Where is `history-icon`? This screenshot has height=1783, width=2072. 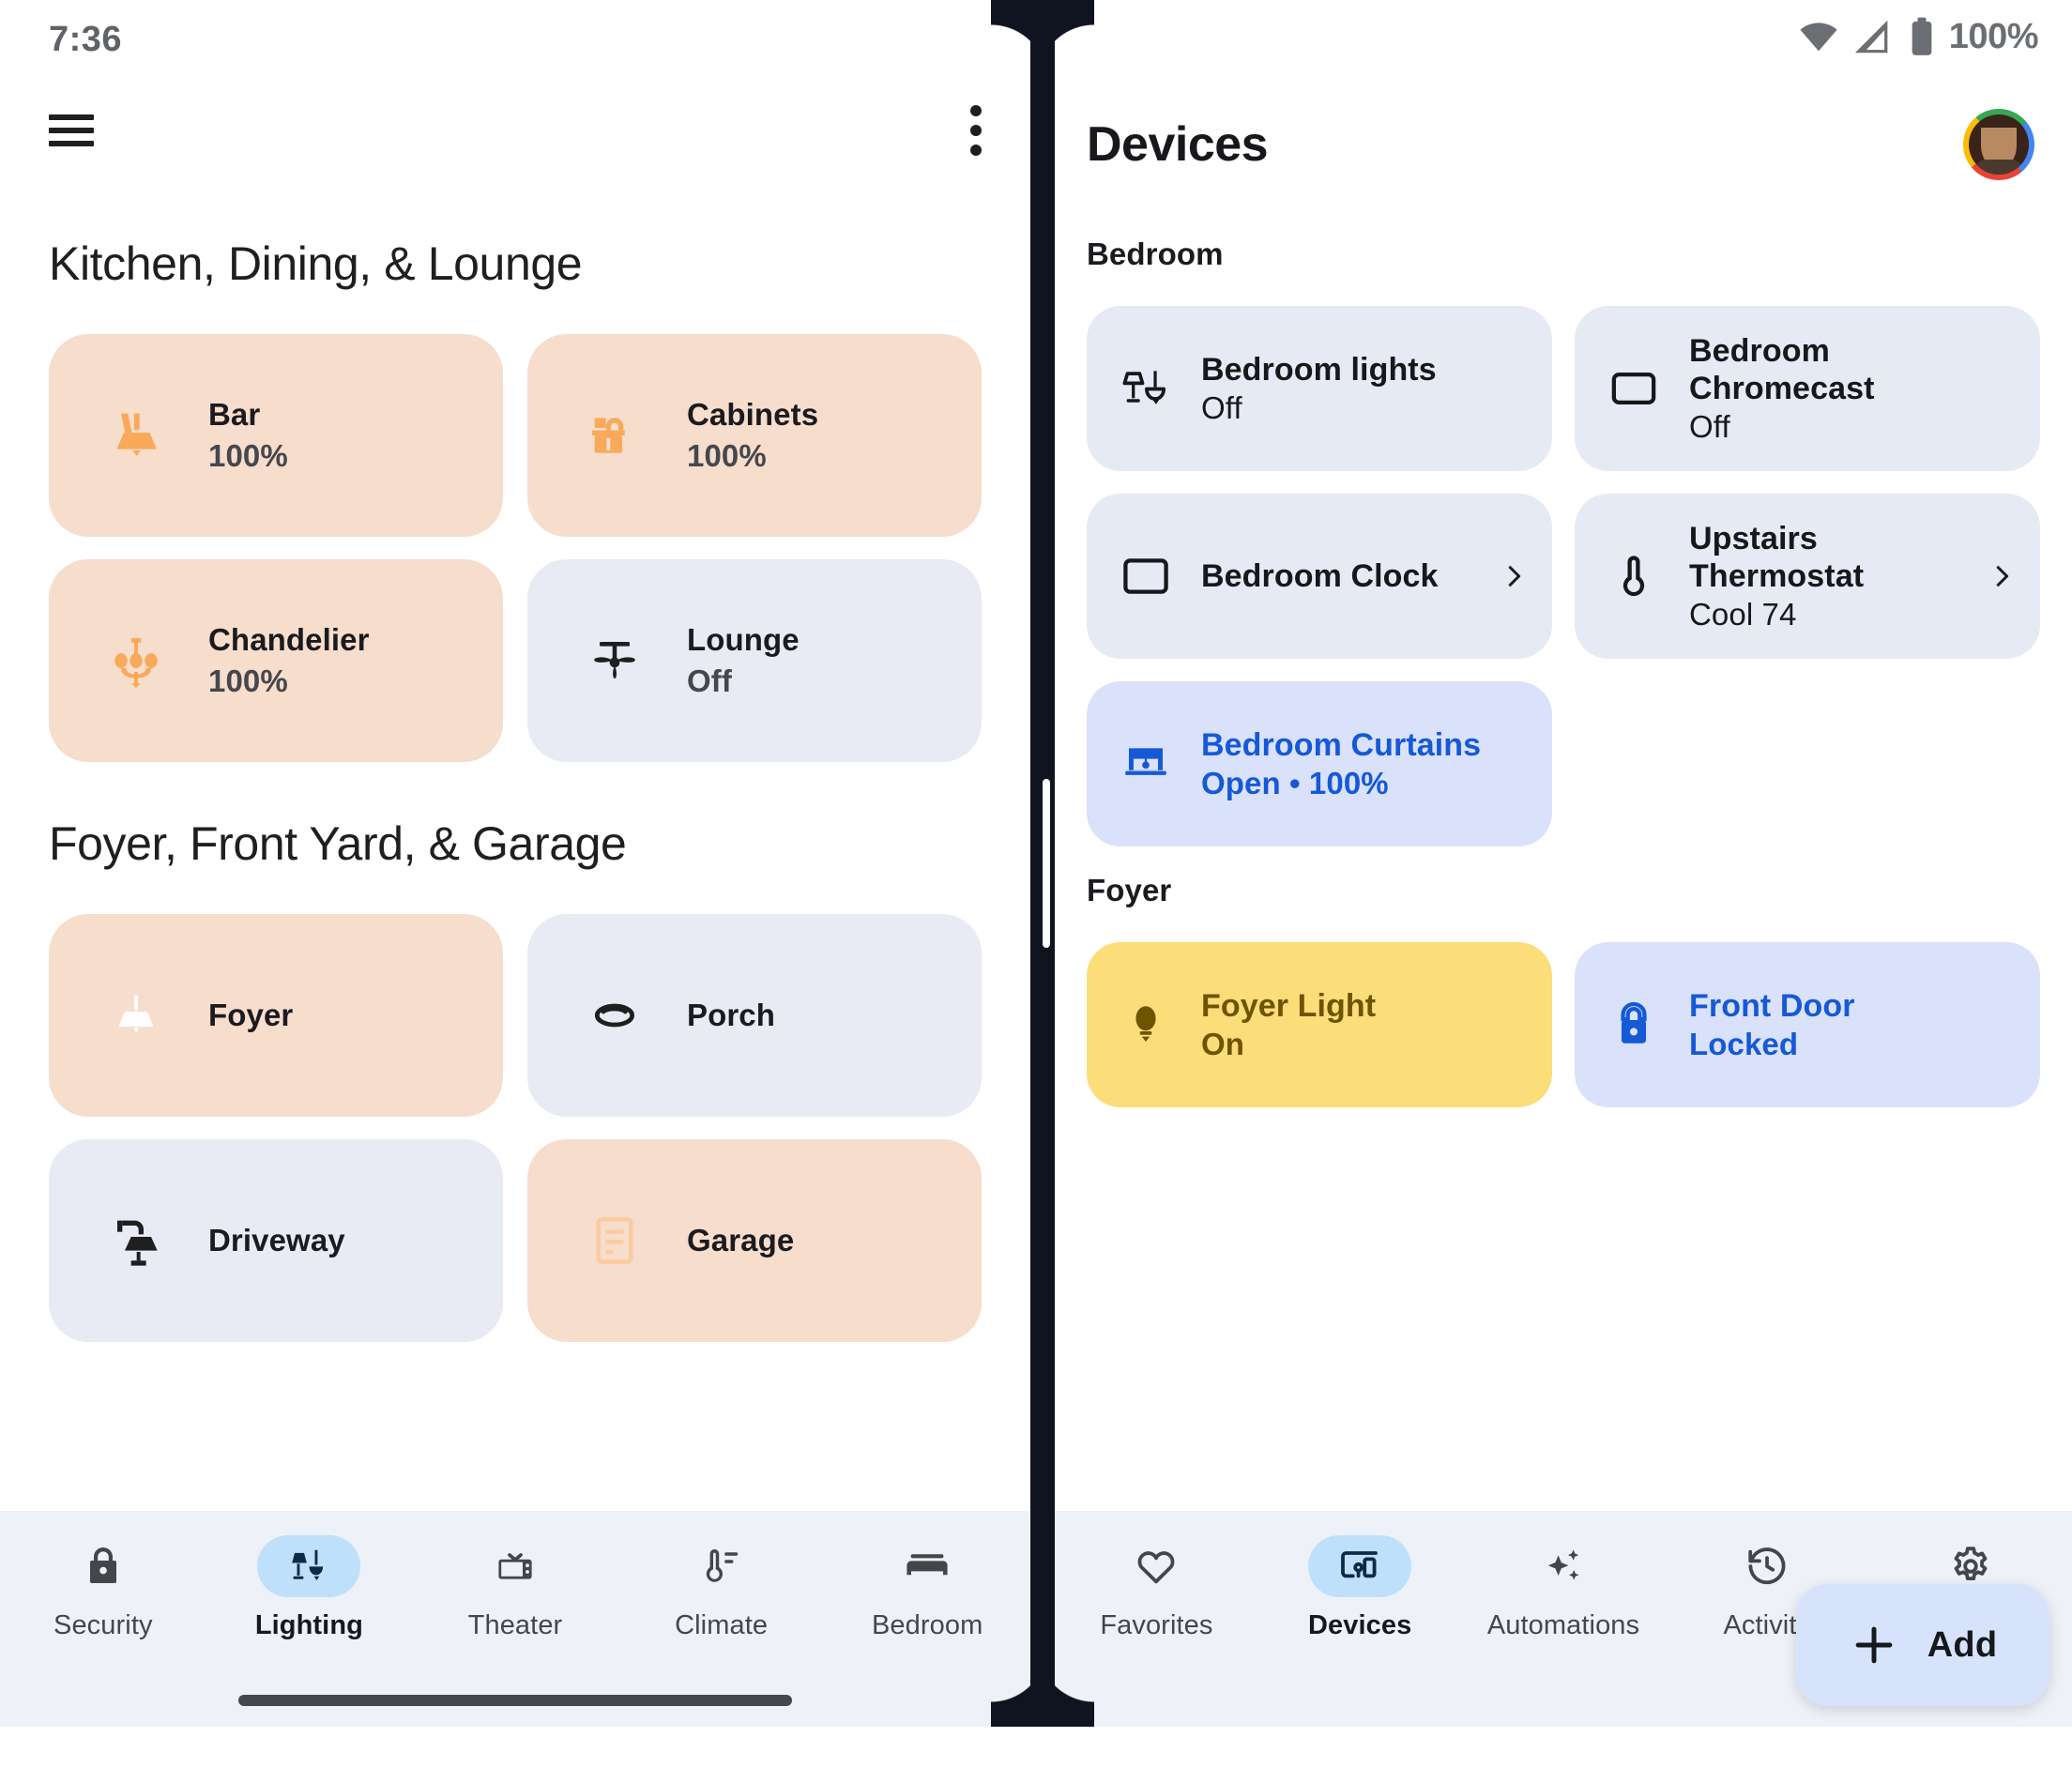 history-icon is located at coordinates (1767, 1566).